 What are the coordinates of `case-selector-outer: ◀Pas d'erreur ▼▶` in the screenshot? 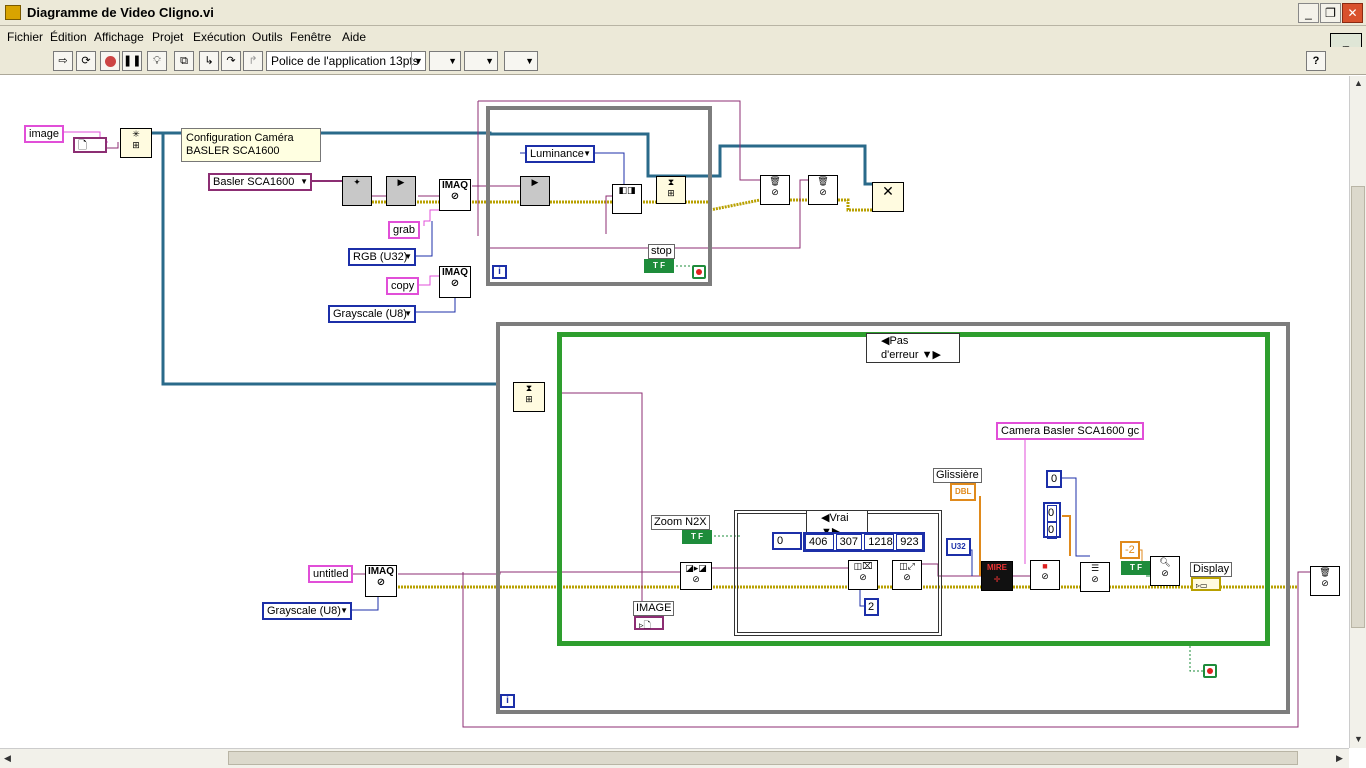 It's located at (913, 348).